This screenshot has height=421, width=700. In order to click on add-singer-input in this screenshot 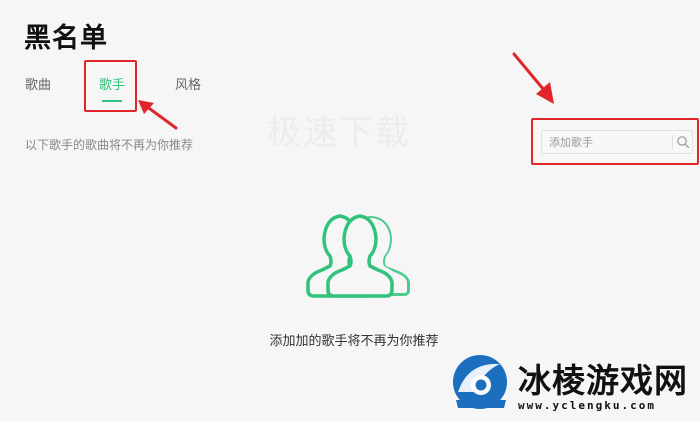, I will do `click(606, 142)`.